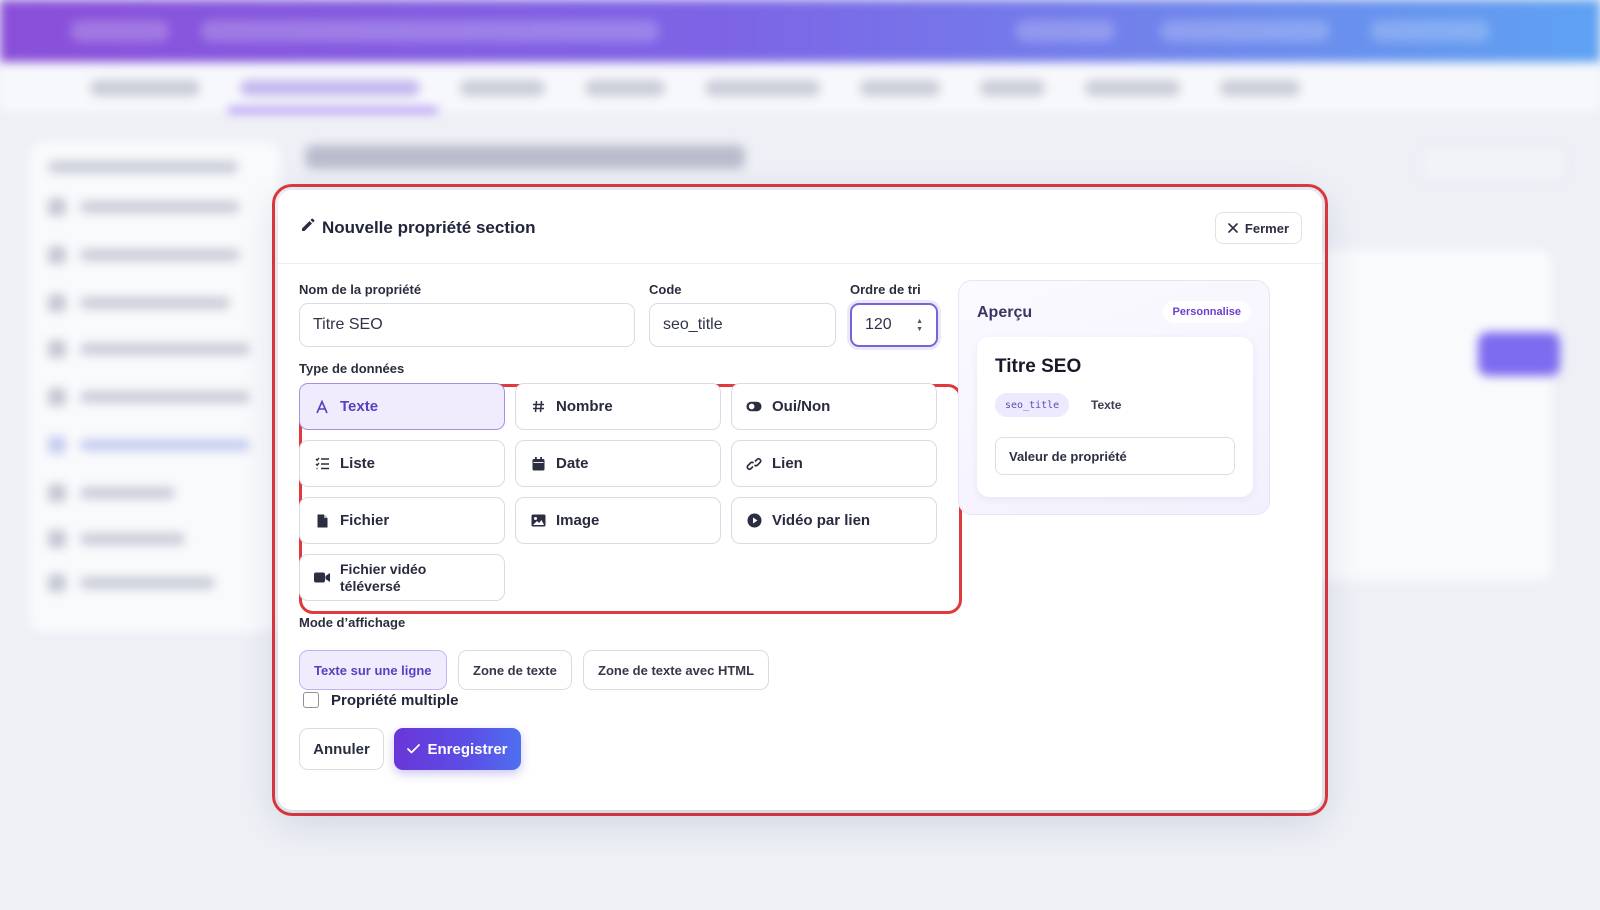  What do you see at coordinates (1005, 312) in the screenshot?
I see `preview-title: Aperçu` at bounding box center [1005, 312].